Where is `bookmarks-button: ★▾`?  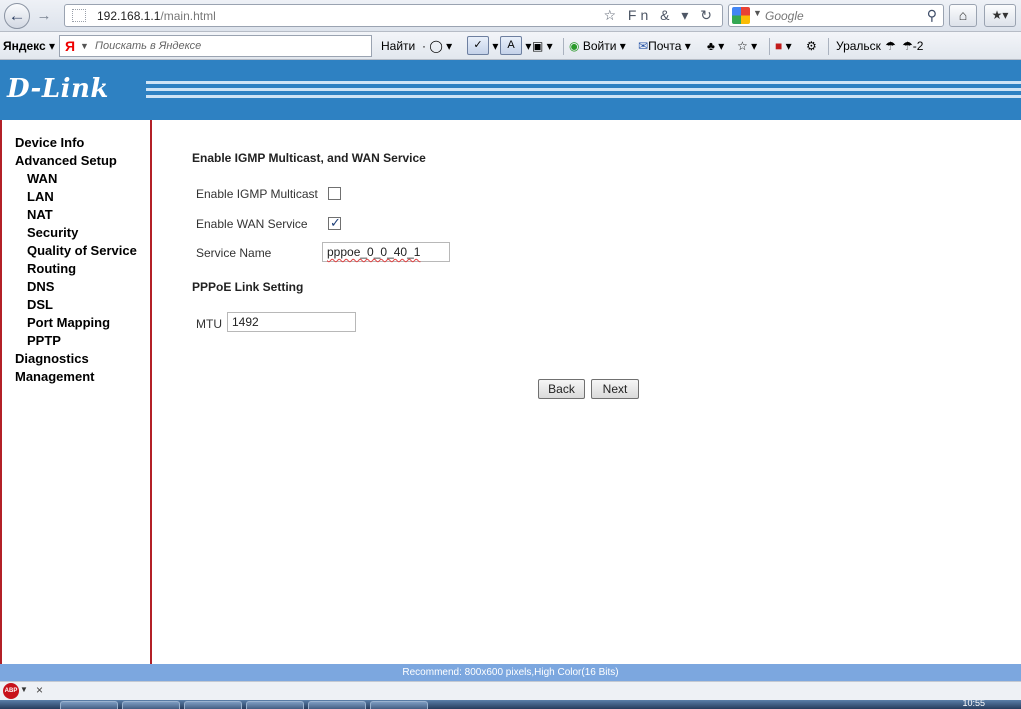 bookmarks-button: ★▾ is located at coordinates (1000, 15).